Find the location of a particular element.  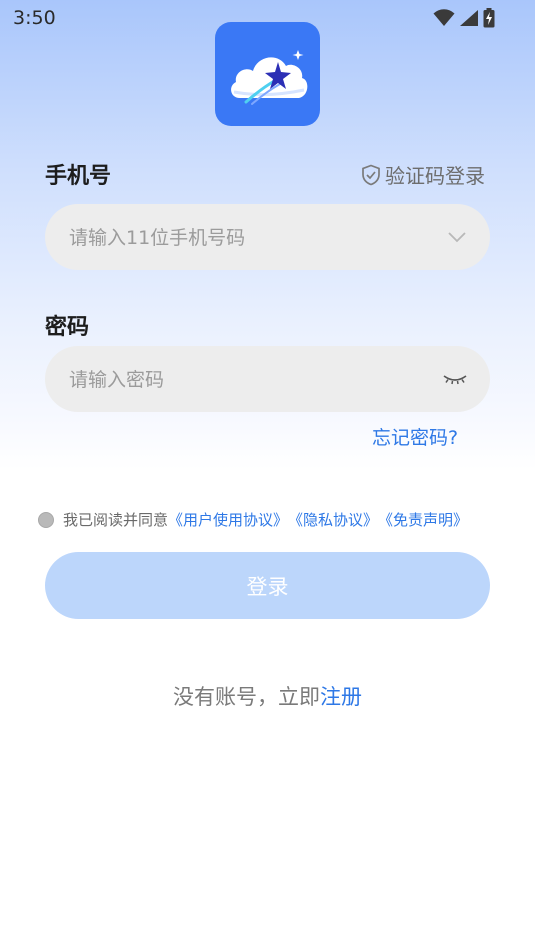

password-field is located at coordinates (267, 380).